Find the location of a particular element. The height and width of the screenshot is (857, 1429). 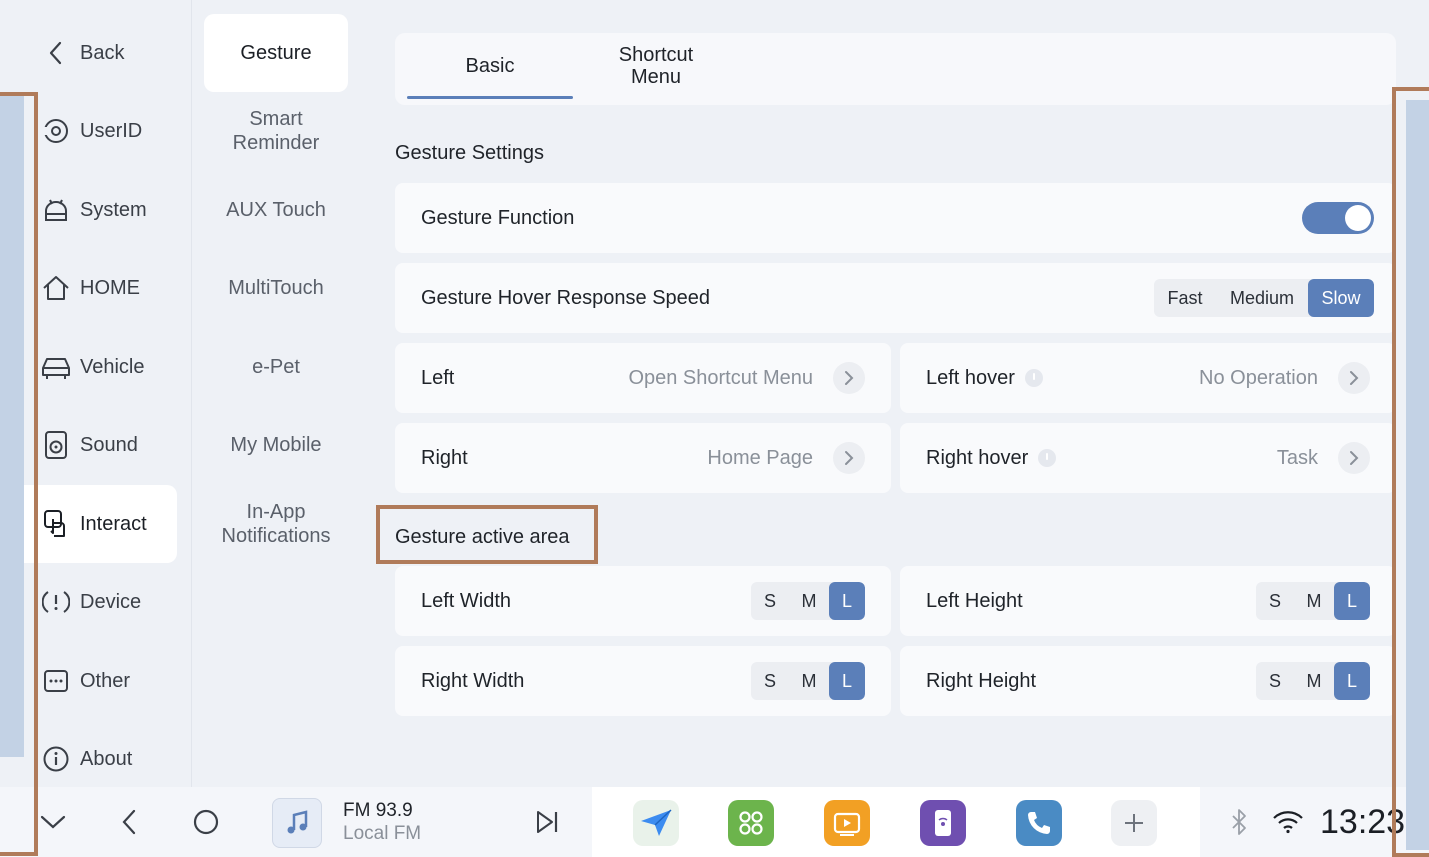

tab-label: Shortcut Menu is located at coordinates (656, 66).